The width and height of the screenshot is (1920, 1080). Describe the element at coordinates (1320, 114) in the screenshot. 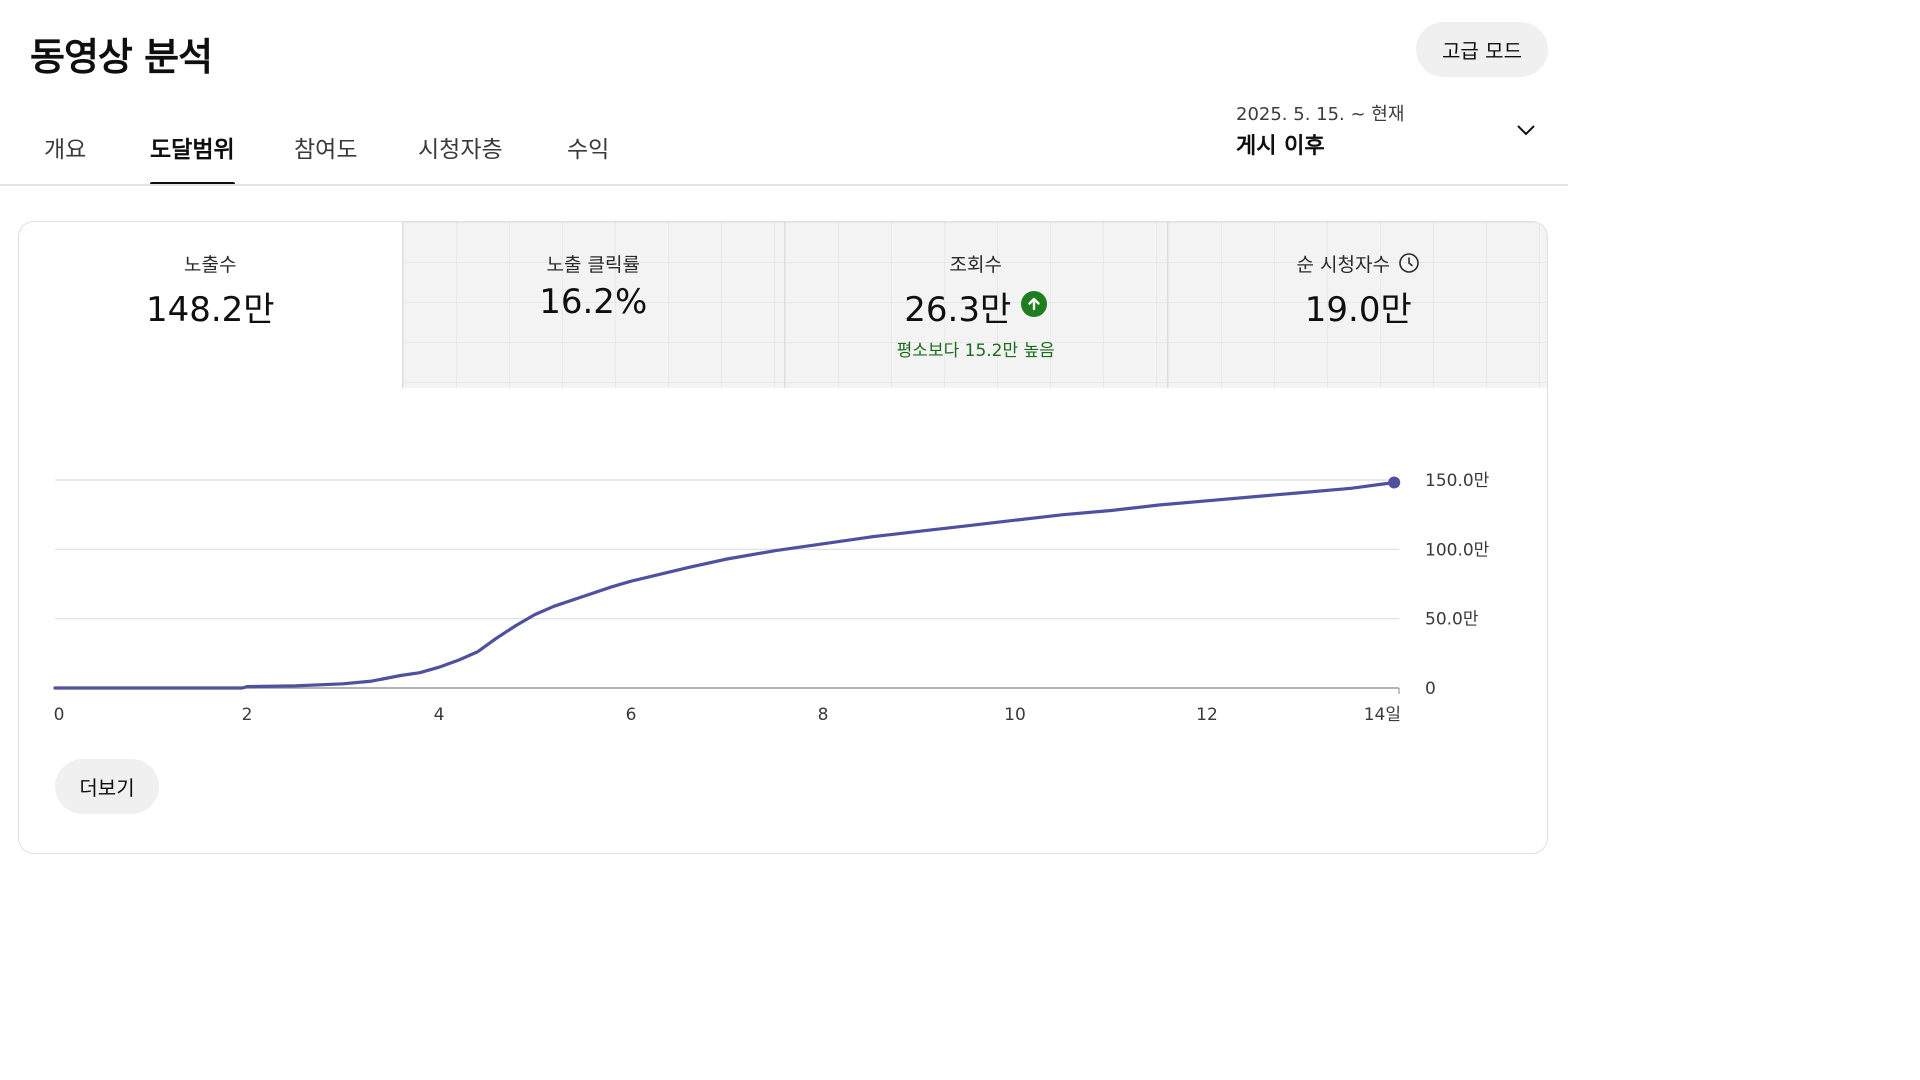

I see `date-range-period: 2025. 5. 15. ~ 현재` at that location.